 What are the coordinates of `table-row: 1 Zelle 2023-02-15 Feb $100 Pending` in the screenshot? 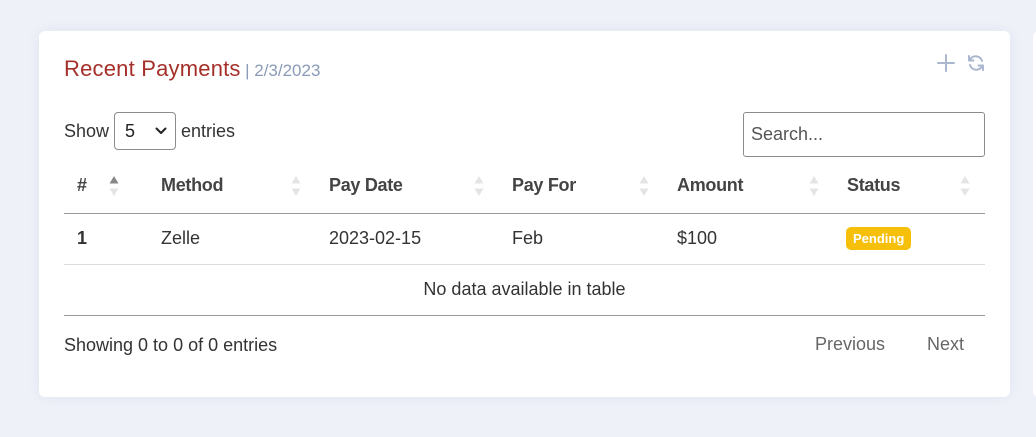 It's located at (524, 239).